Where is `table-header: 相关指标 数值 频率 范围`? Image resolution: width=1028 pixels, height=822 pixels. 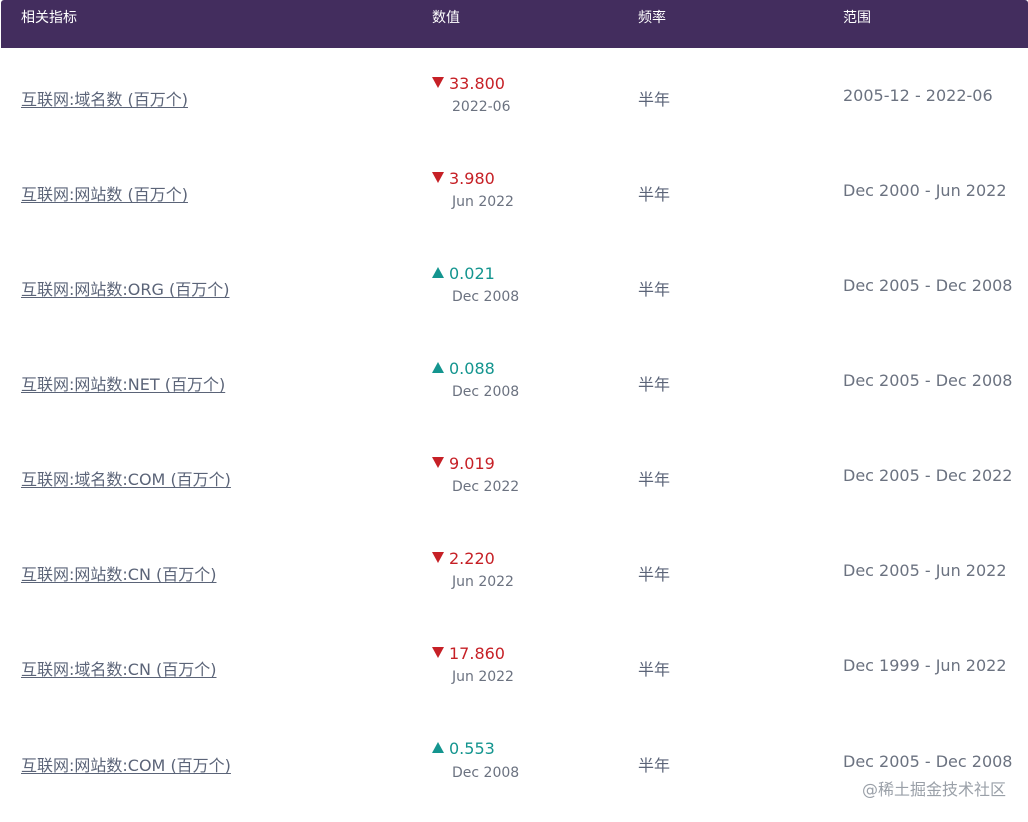
table-header: 相关指标 数值 频率 范围 is located at coordinates (514, 24).